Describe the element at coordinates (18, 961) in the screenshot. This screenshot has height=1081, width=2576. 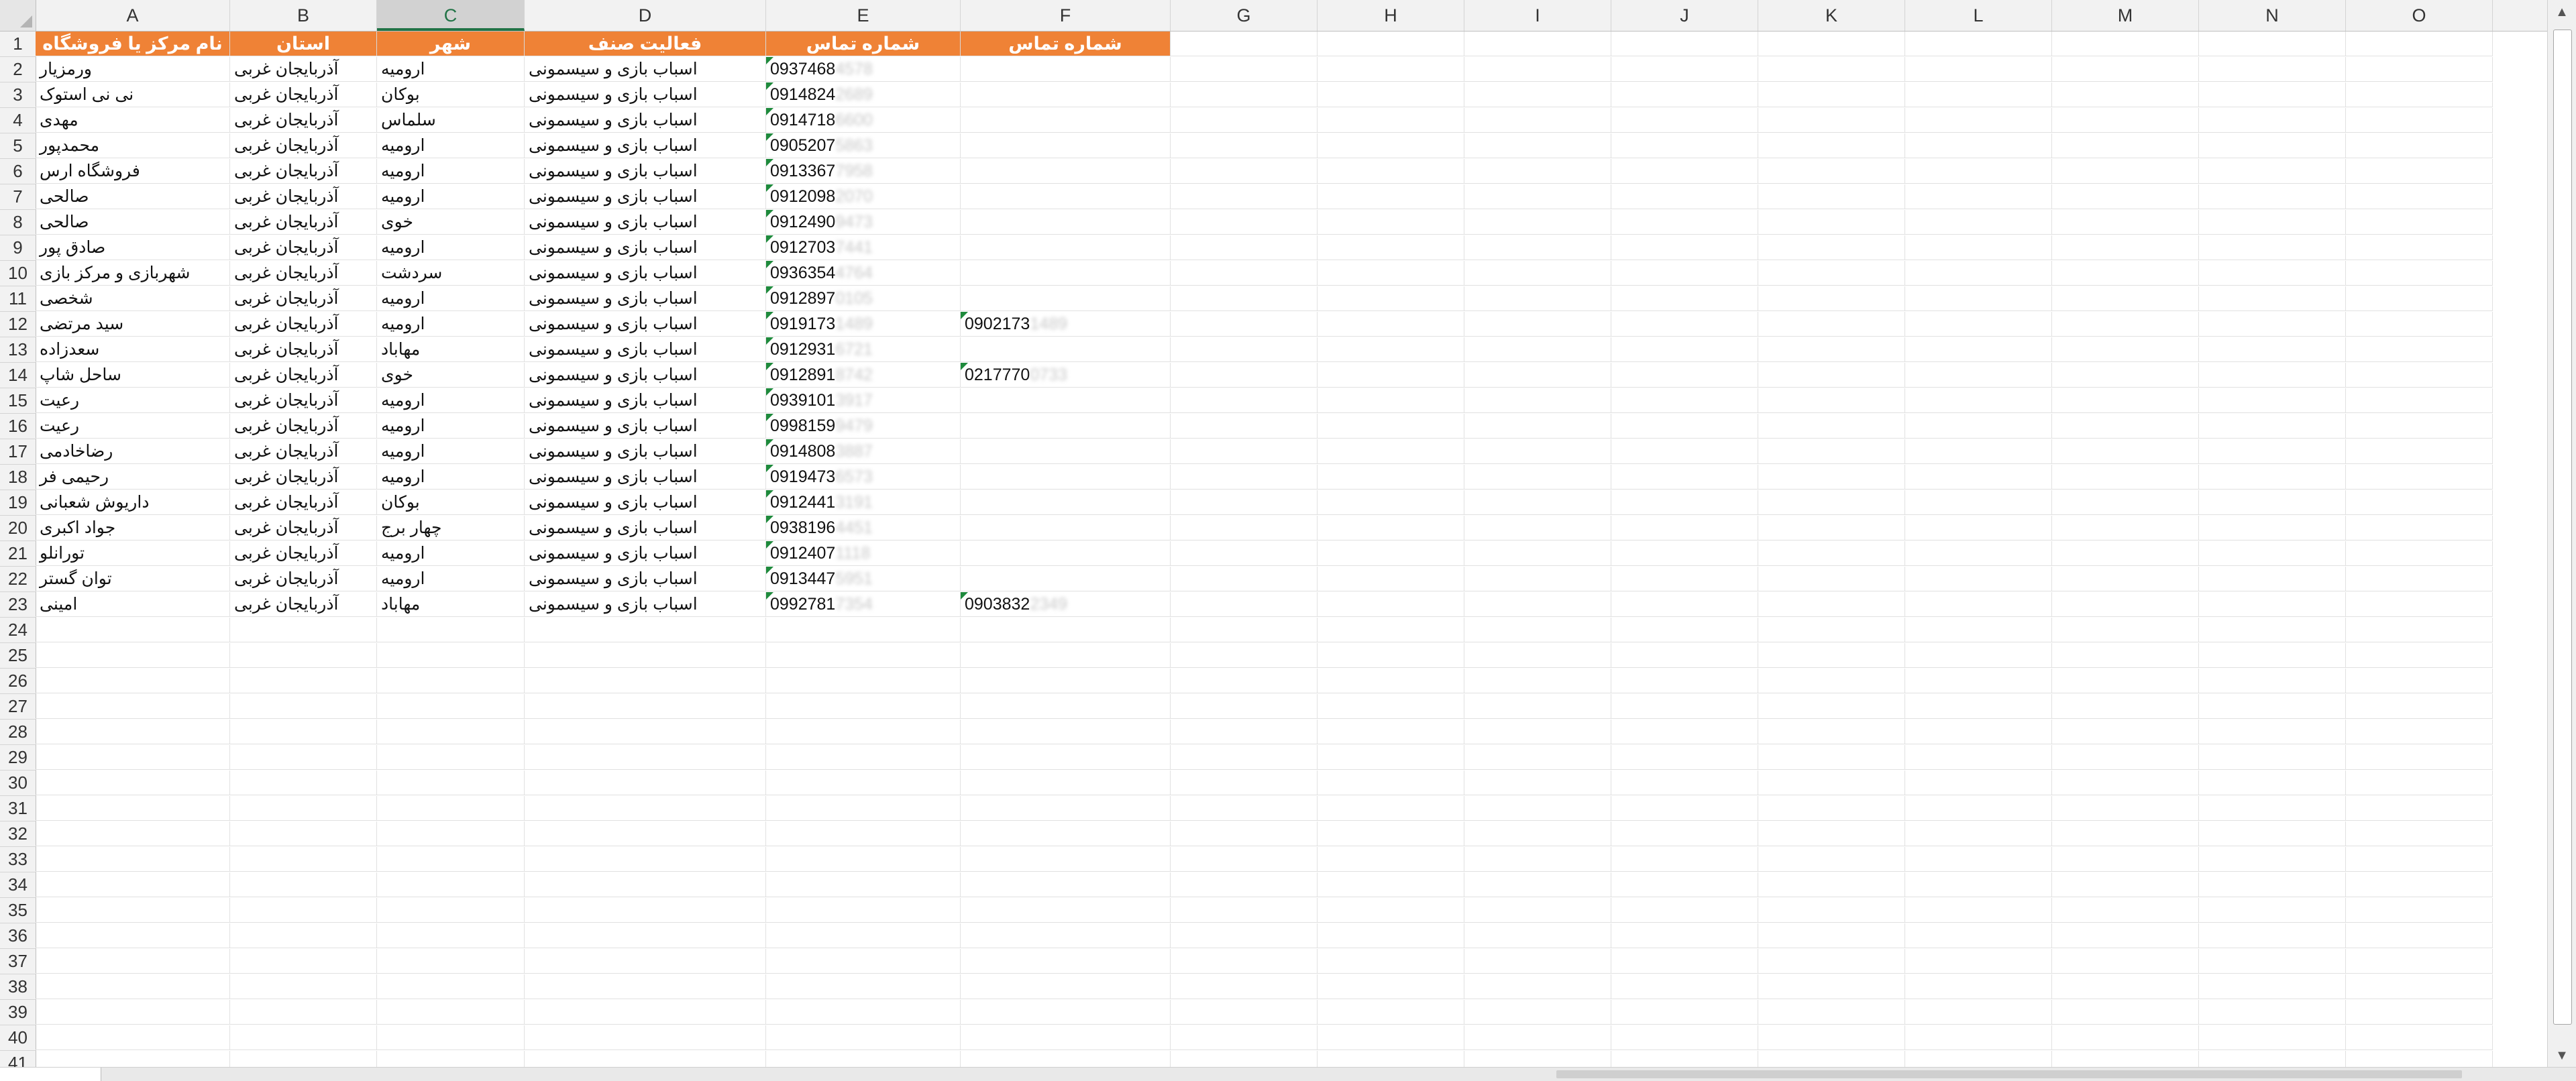
I see `row-header: 37` at that location.